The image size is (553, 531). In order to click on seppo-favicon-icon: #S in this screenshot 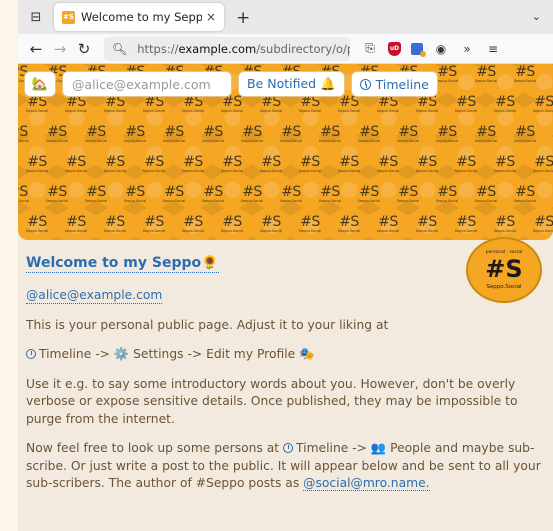, I will do `click(68, 17)`.